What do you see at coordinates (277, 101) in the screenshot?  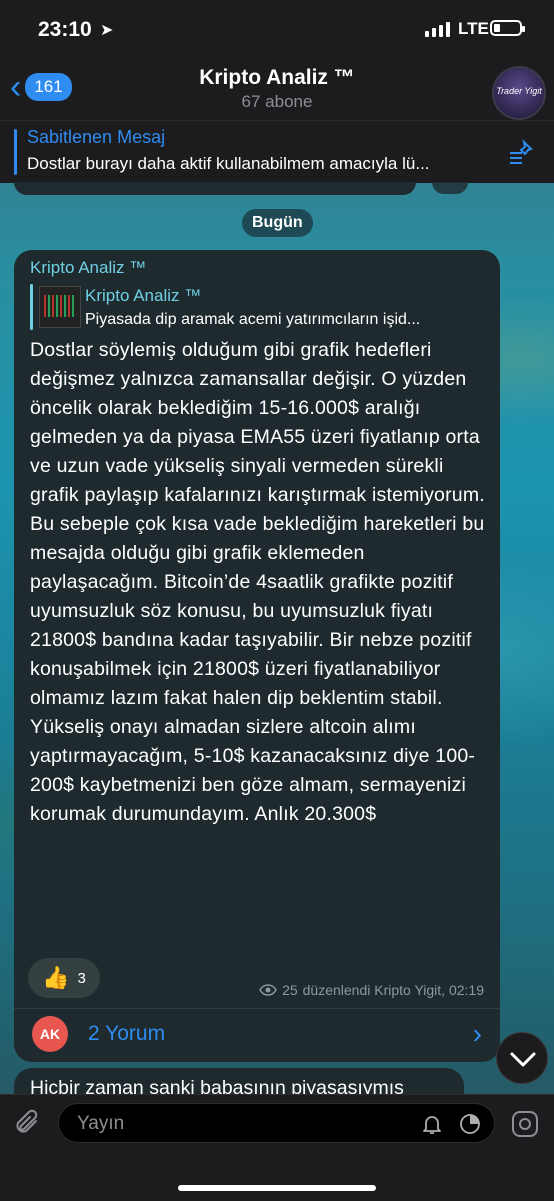 I see `subscriber-count: 67 abone` at bounding box center [277, 101].